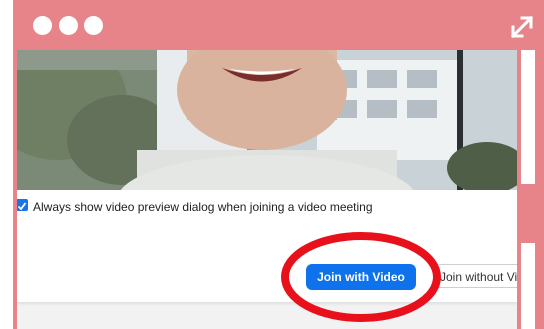 The height and width of the screenshot is (329, 544). I want to click on preview-checkbox, so click(22, 205).